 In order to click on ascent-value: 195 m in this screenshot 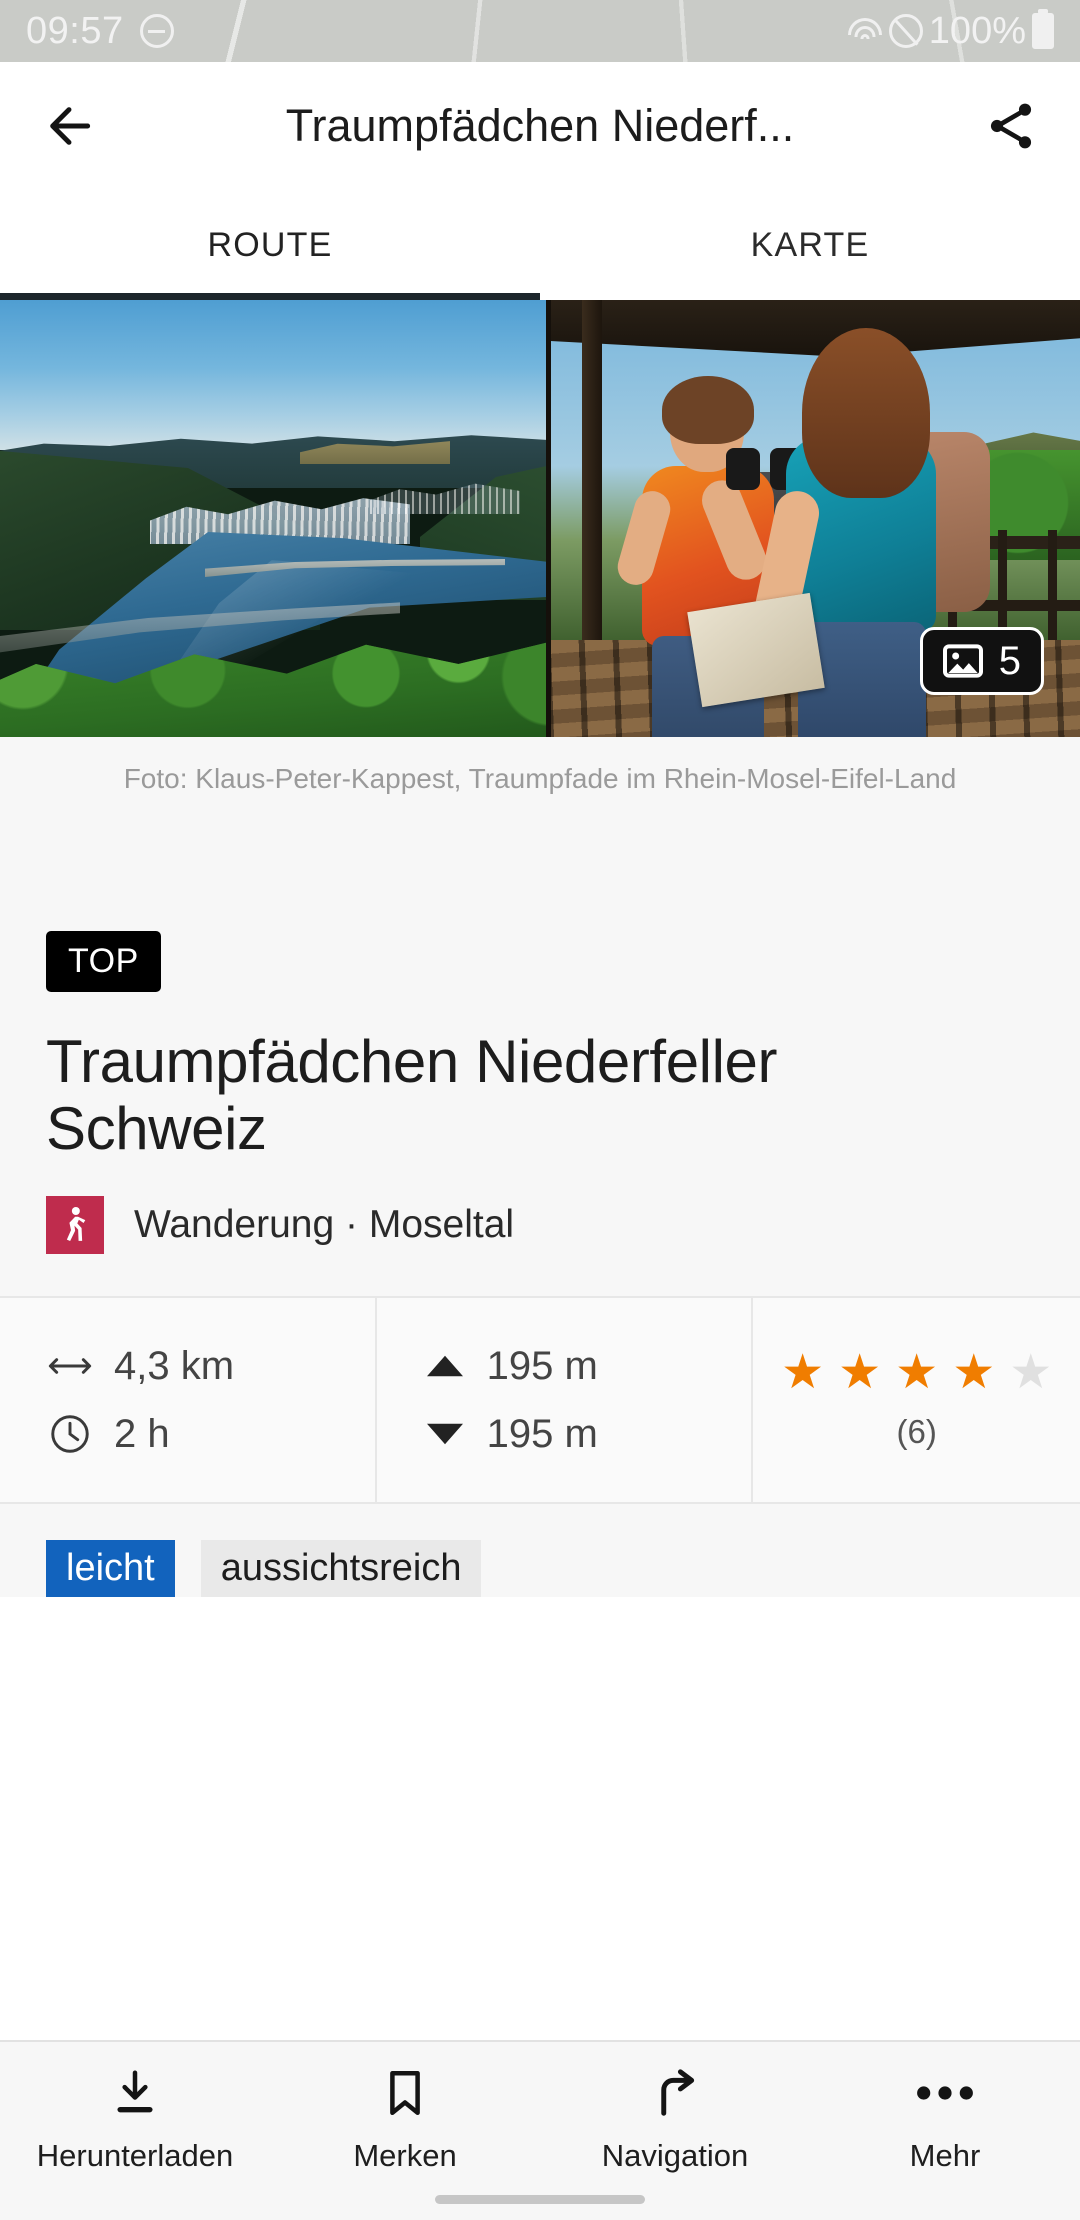, I will do `click(542, 1365)`.